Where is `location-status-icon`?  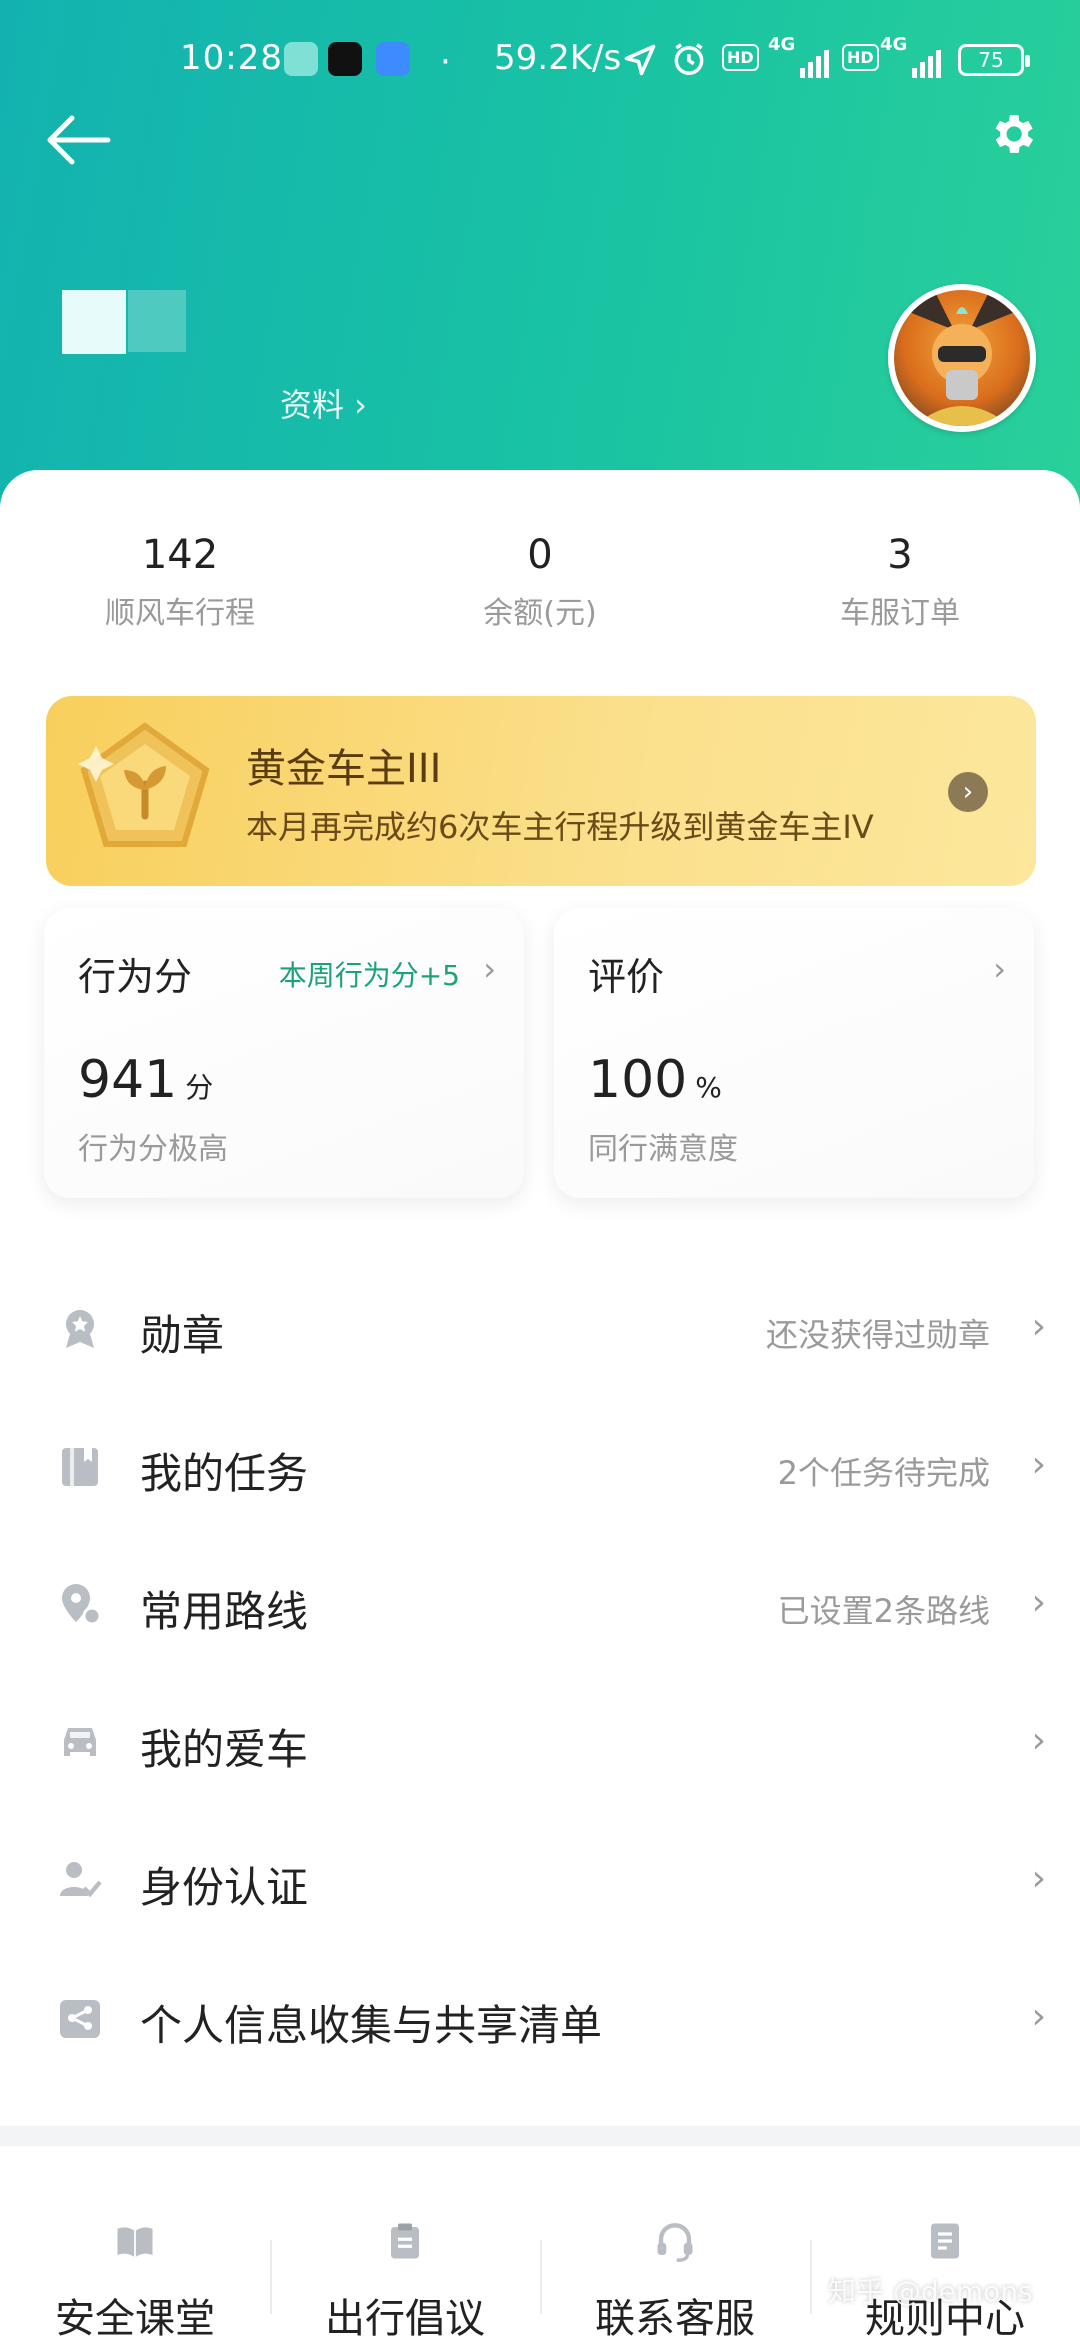 location-status-icon is located at coordinates (301, 59).